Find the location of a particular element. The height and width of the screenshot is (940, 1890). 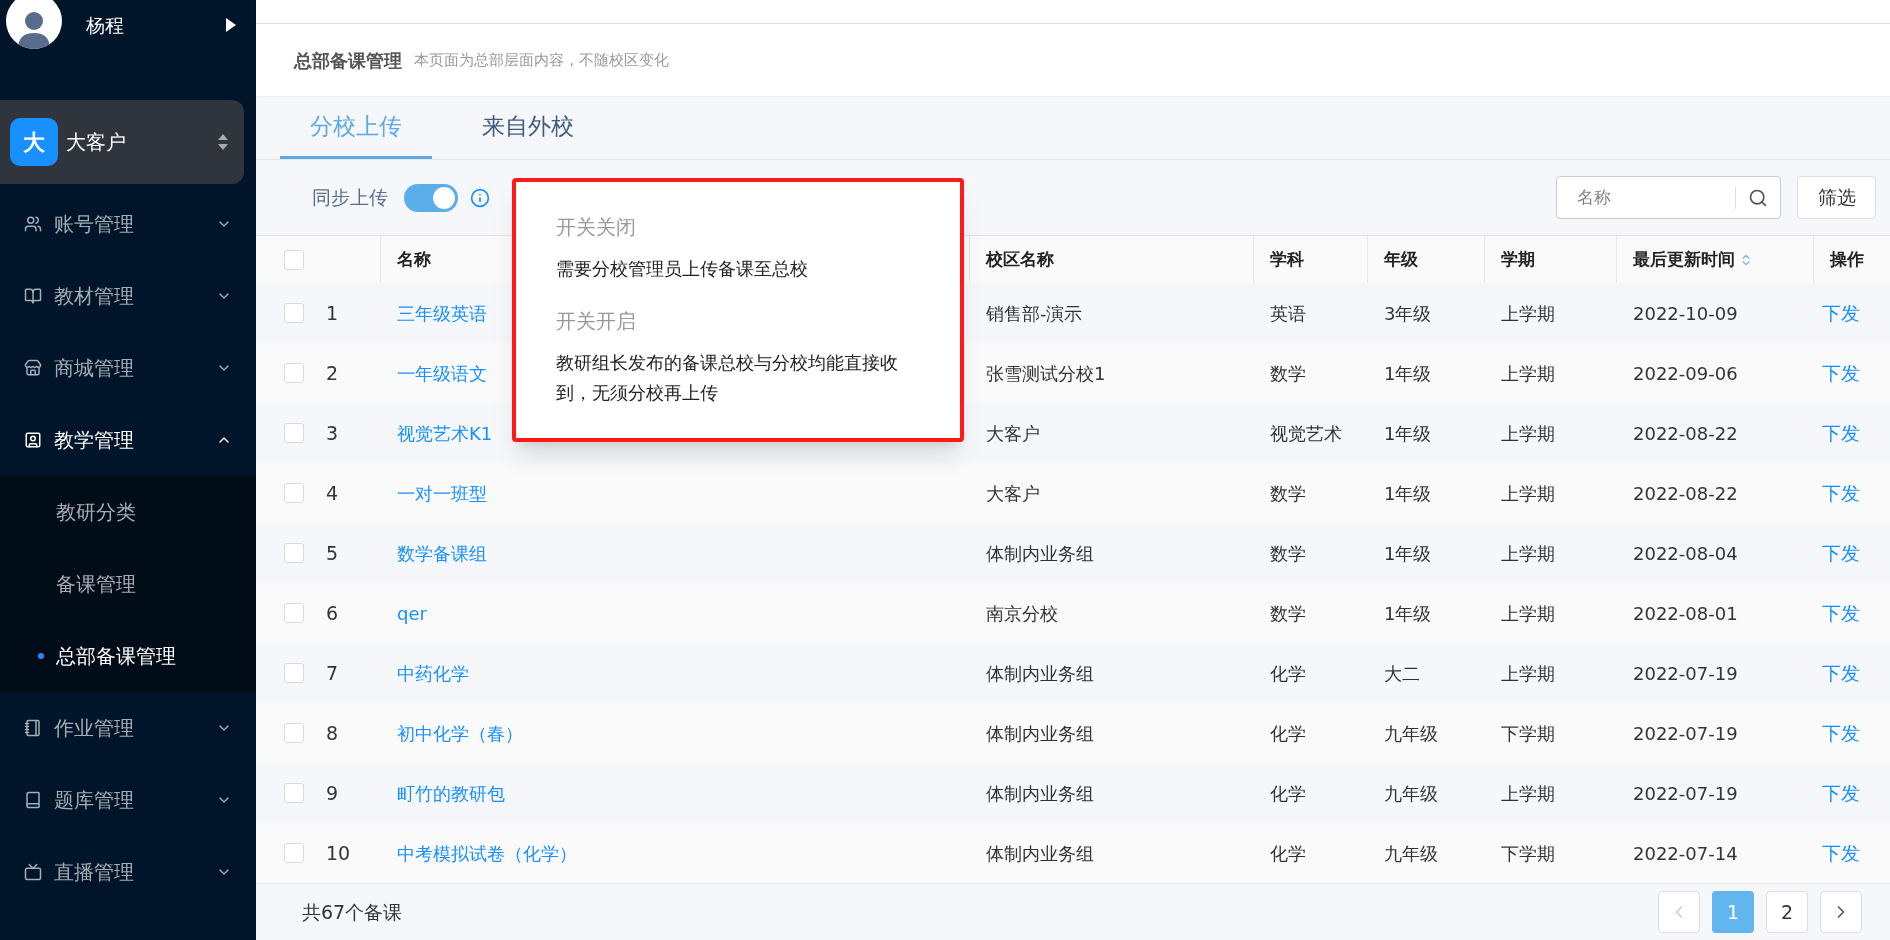

name-link: 中药化学 is located at coordinates (433, 673).